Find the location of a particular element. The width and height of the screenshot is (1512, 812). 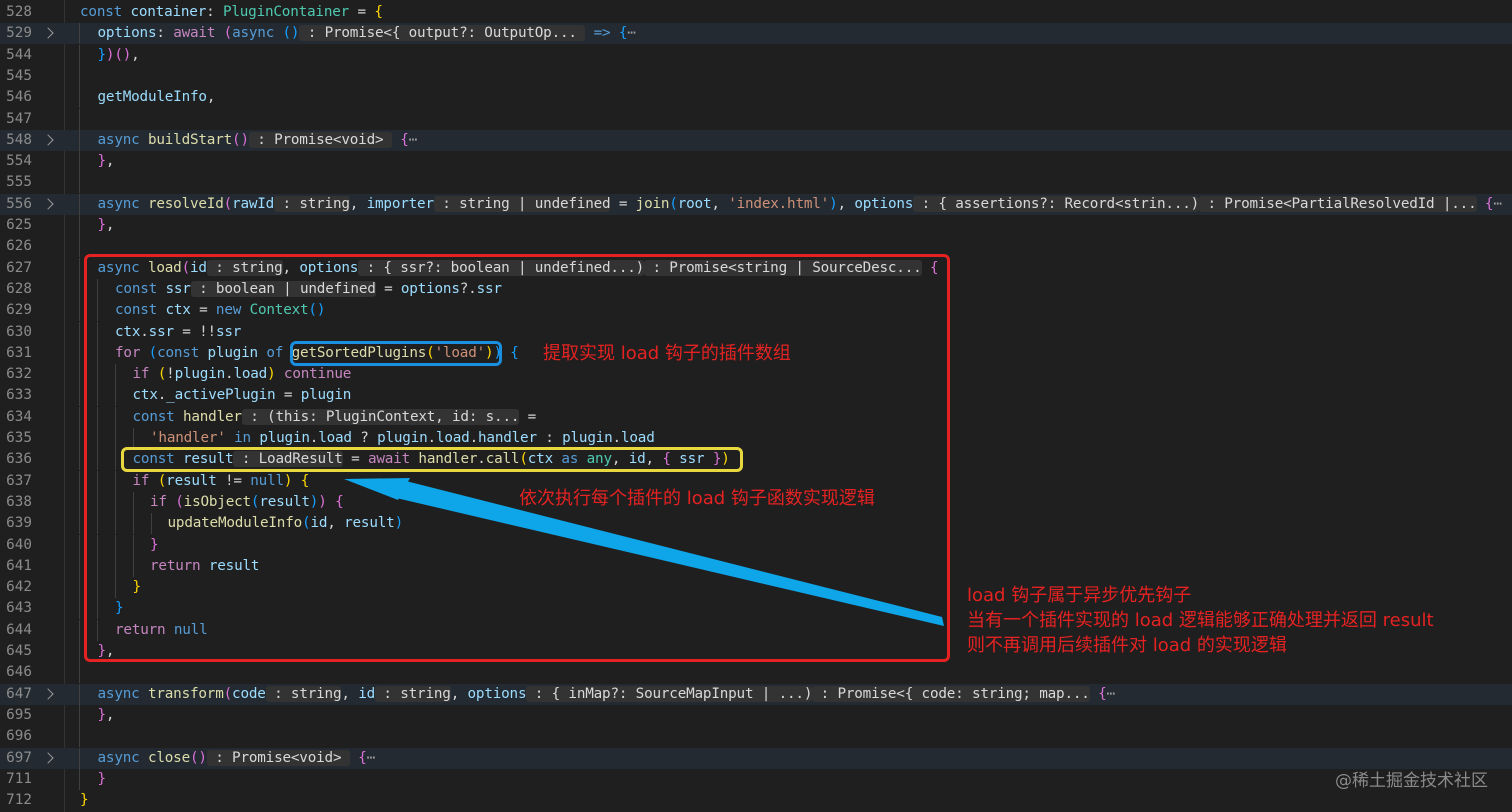

annotation-arrow is located at coordinates (644, 552).